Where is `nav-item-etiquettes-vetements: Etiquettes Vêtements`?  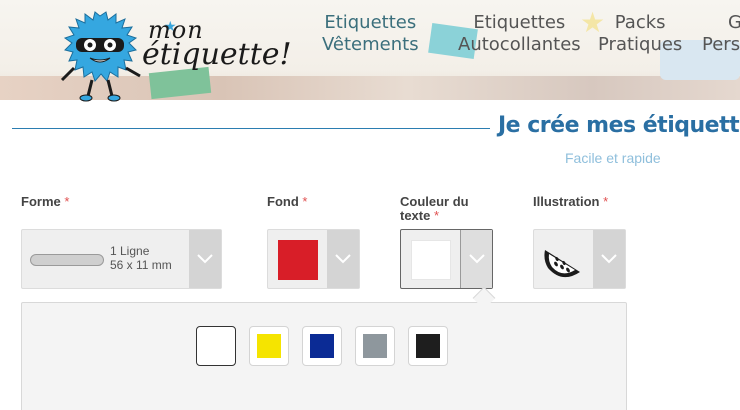
nav-item-etiquettes-vetements: Etiquettes Vêtements is located at coordinates (370, 34).